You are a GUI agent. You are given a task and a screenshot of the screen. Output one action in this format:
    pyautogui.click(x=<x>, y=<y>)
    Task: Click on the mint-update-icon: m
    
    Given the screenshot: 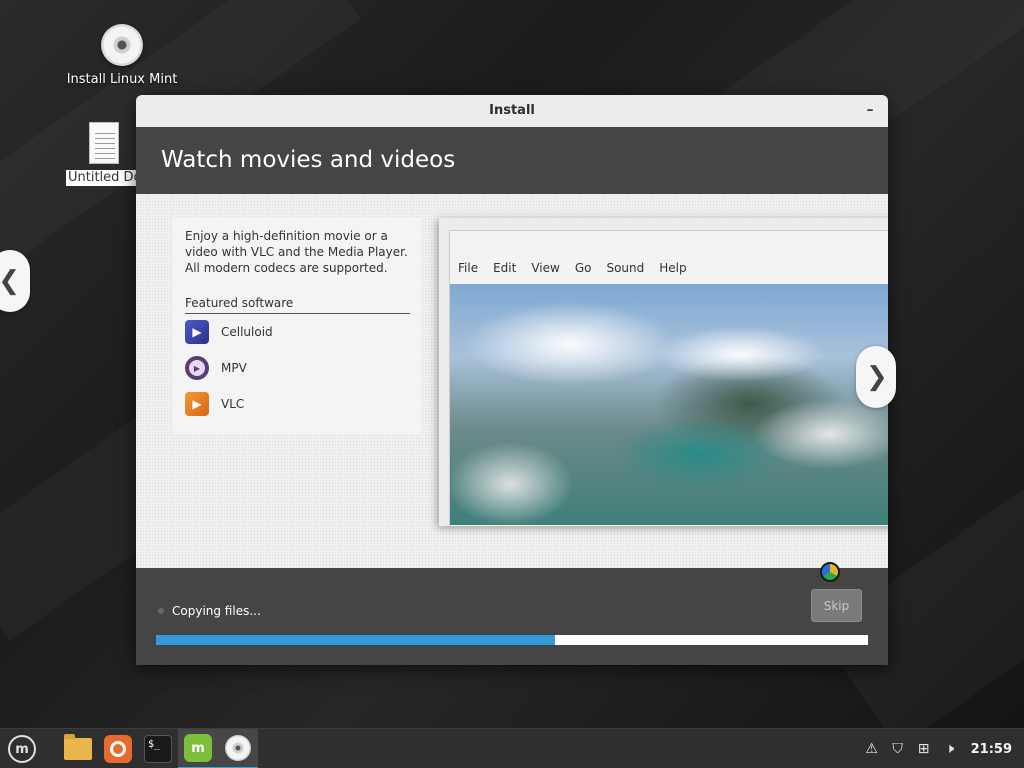 What is the action you would take?
    pyautogui.click(x=198, y=748)
    